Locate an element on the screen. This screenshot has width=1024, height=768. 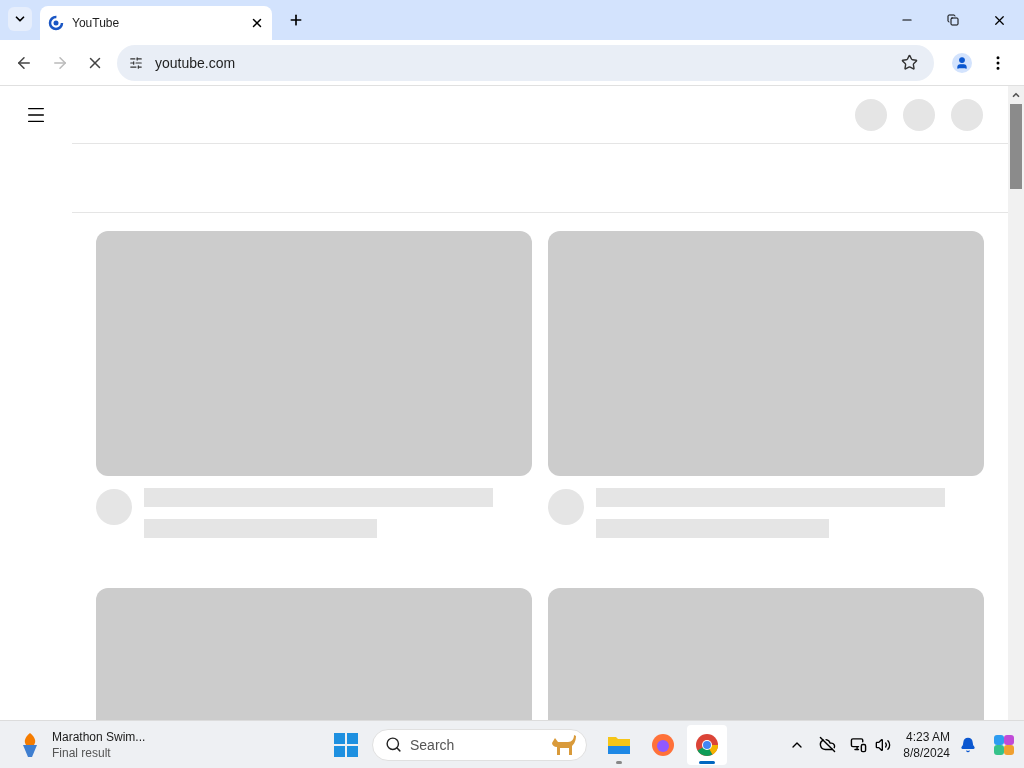
torch-icon is located at coordinates (30, 744).